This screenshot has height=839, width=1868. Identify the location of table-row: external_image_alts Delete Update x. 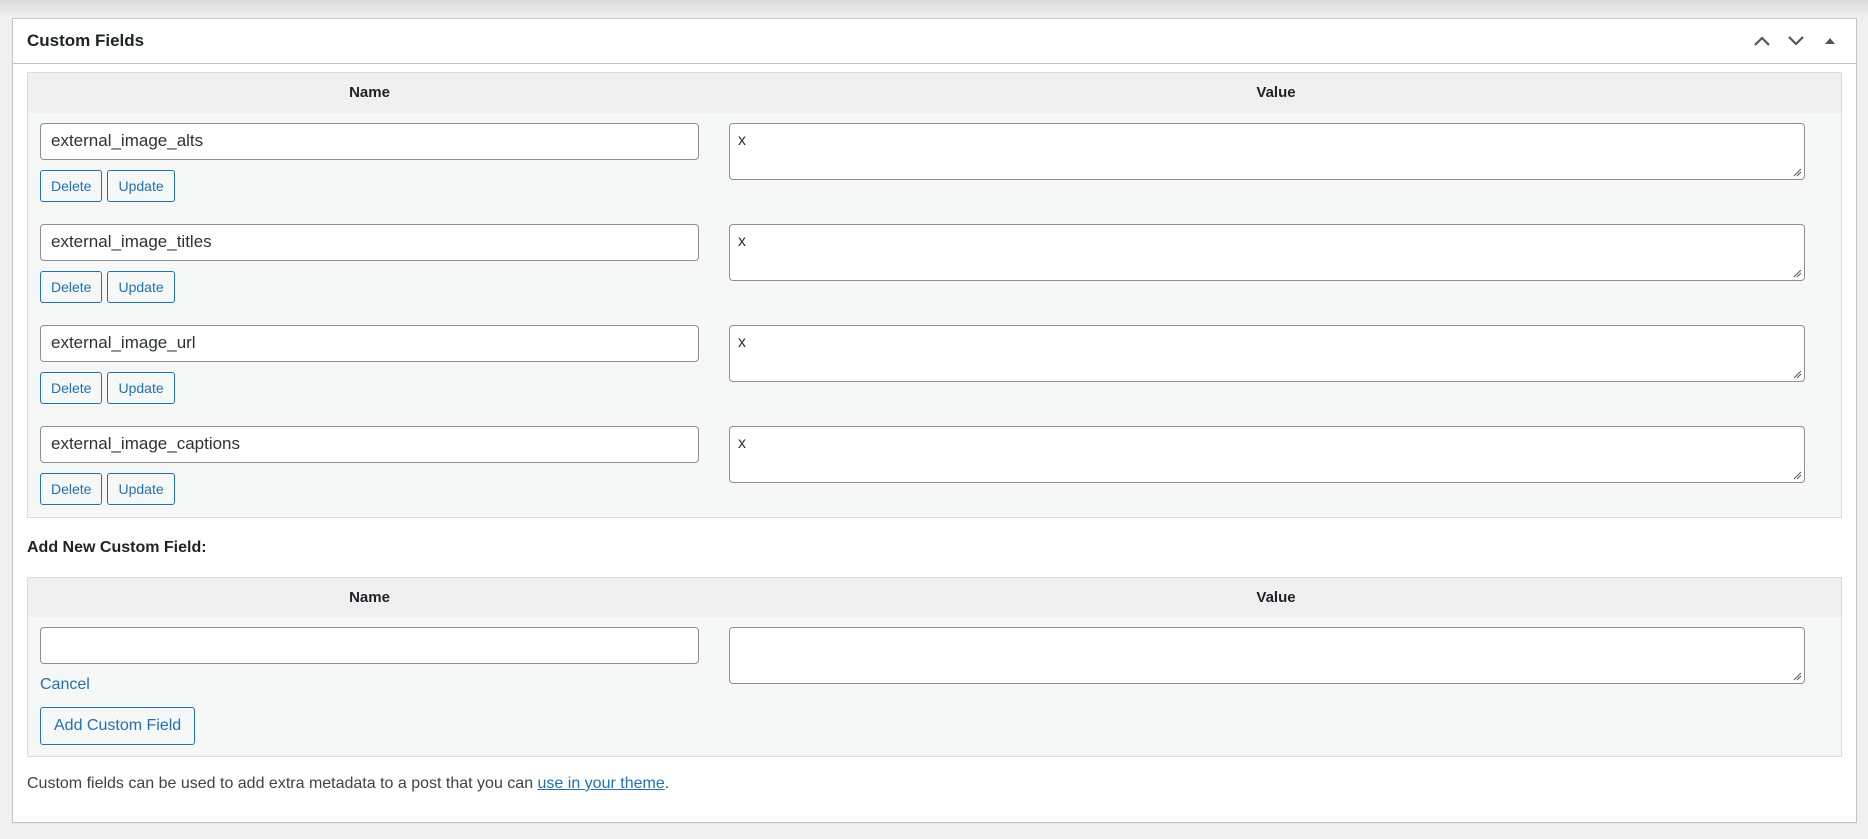
(935, 163).